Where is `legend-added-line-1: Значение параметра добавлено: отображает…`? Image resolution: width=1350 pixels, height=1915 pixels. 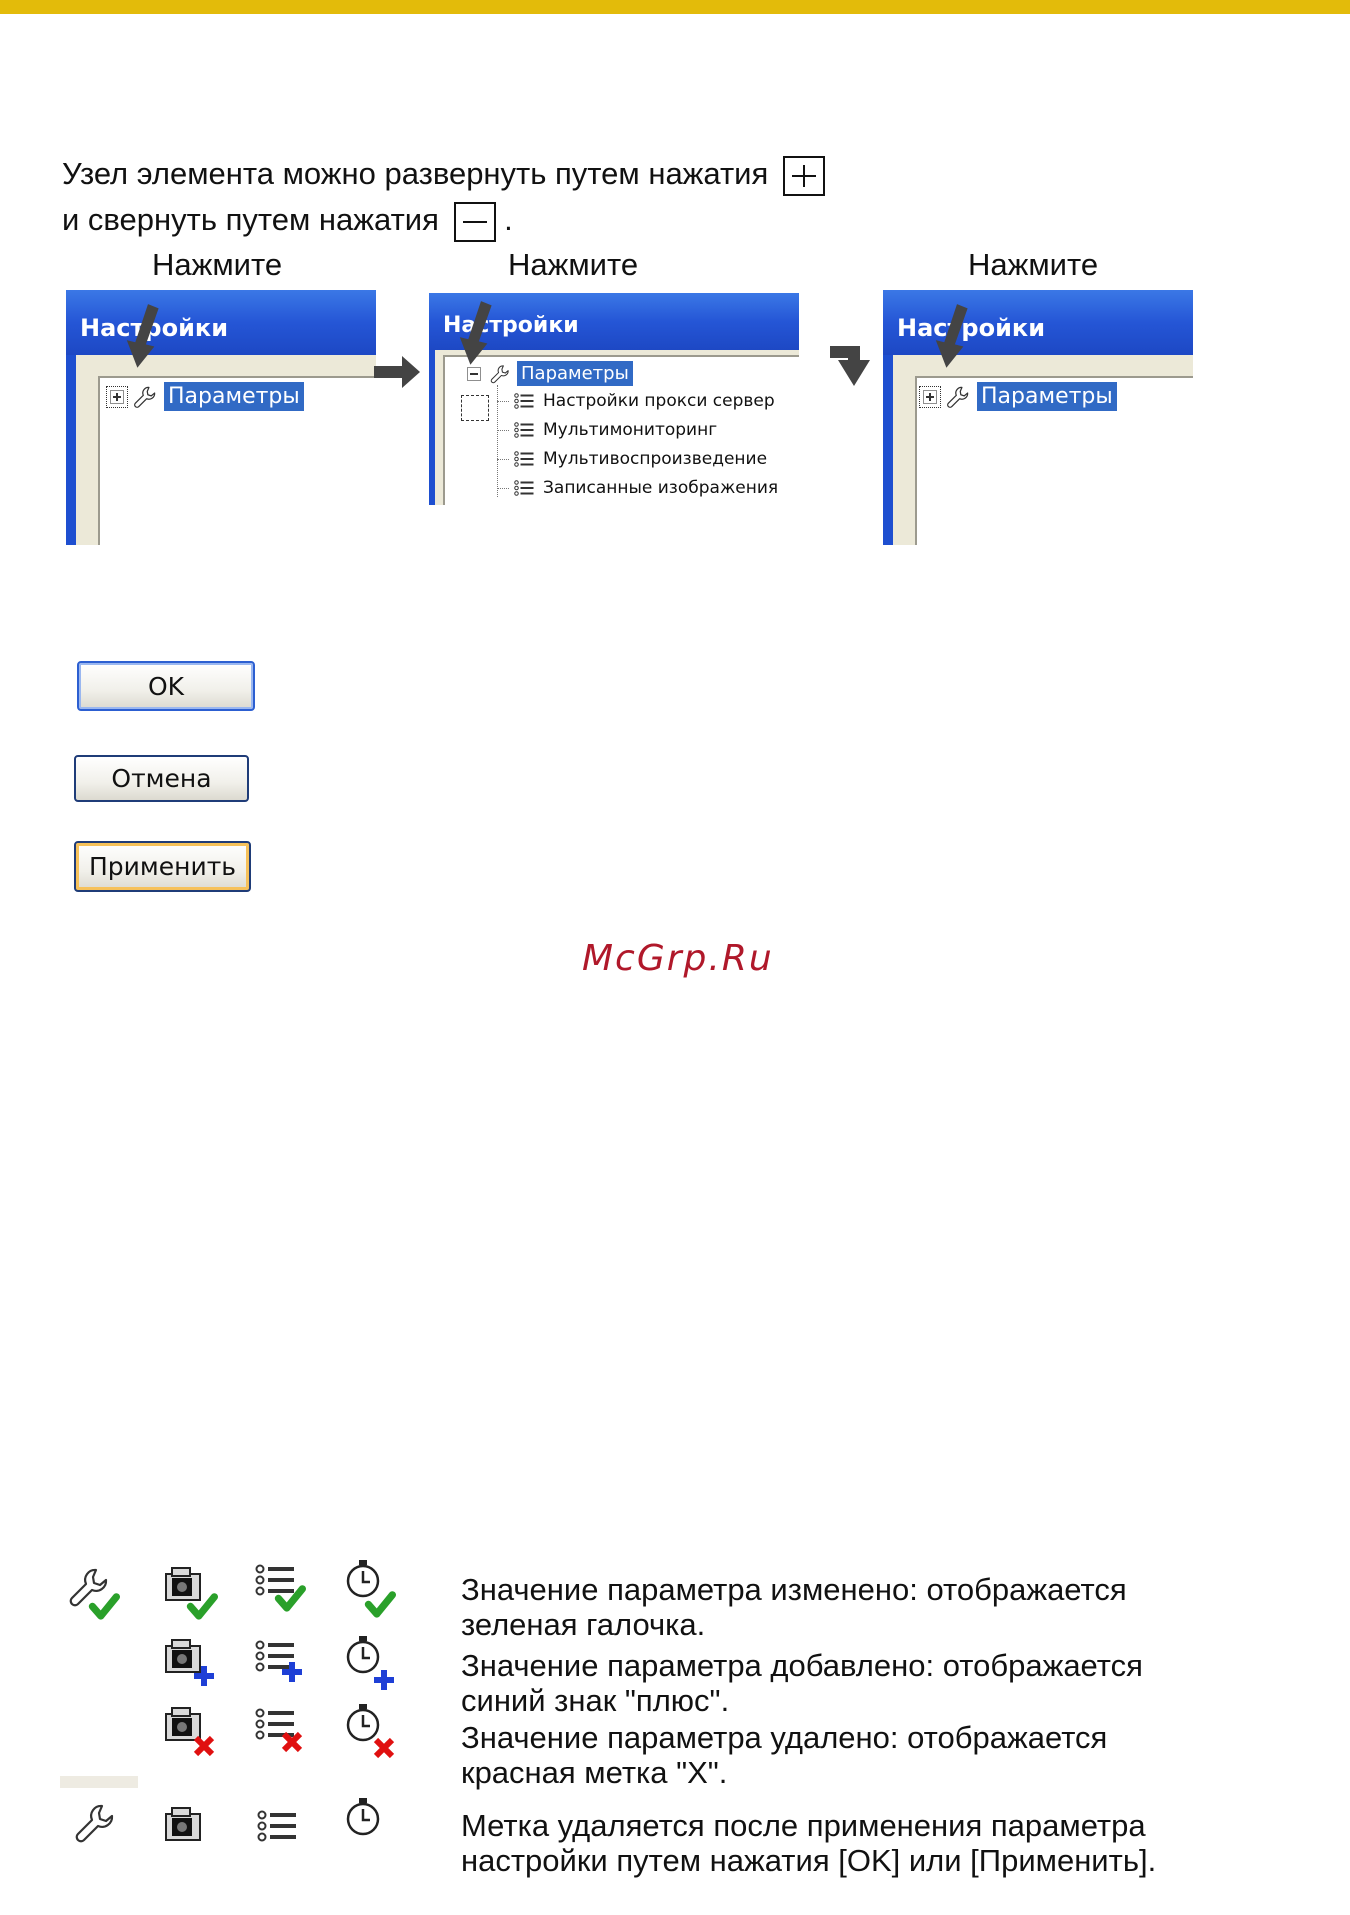 legend-added-line-1: Значение параметра добавлено: отображает… is located at coordinates (802, 1665).